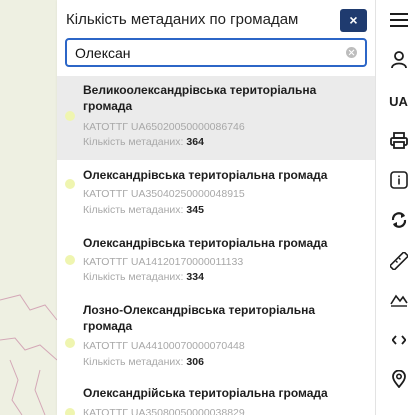 This screenshot has height=415, width=420. Describe the element at coordinates (164, 411) in the screenshot. I see `item-code: КАТОТТГ UA35080050000038829` at that location.